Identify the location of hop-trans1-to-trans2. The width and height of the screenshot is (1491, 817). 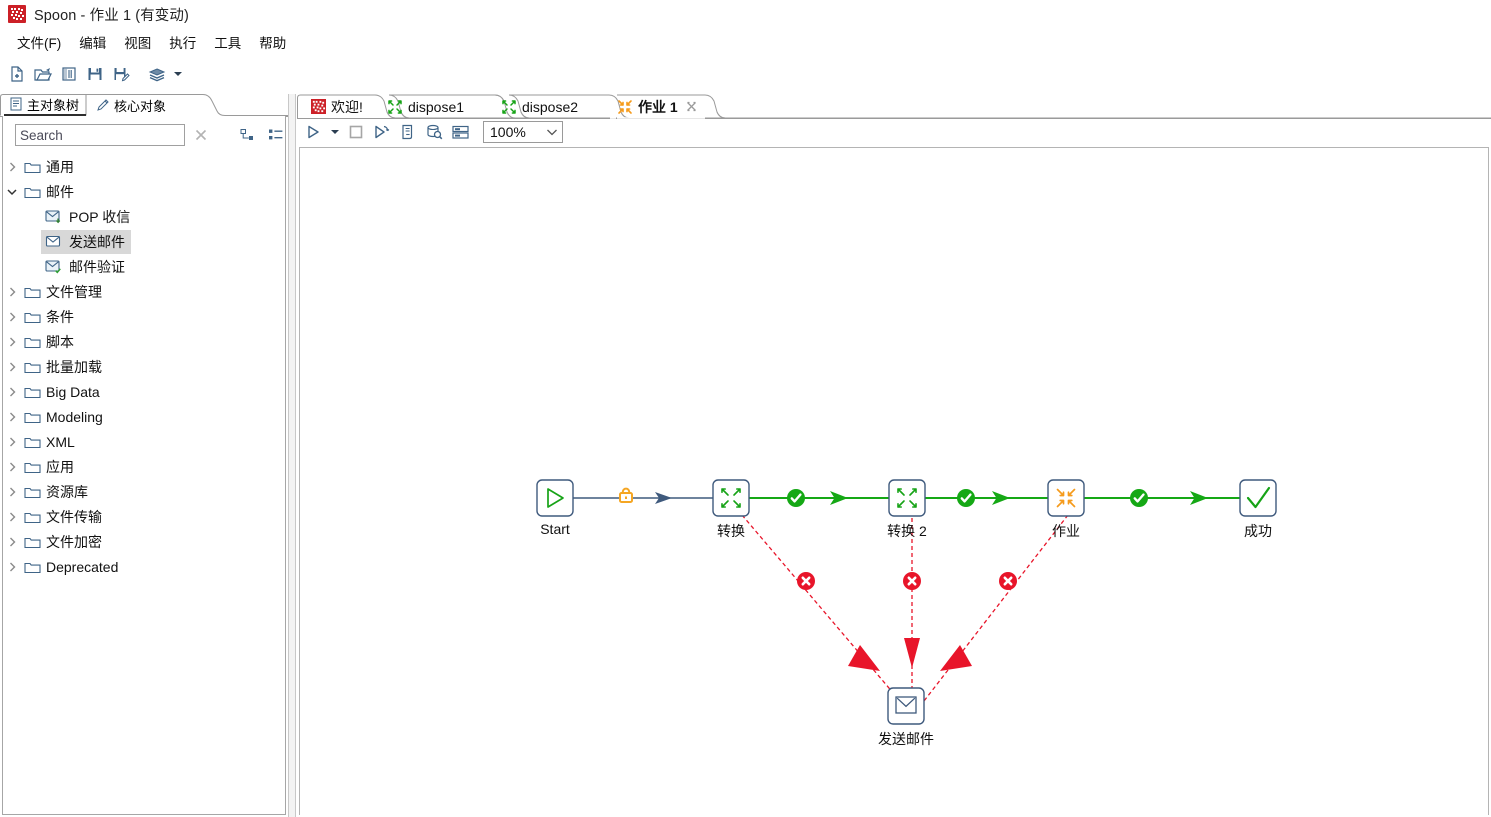
(824, 498).